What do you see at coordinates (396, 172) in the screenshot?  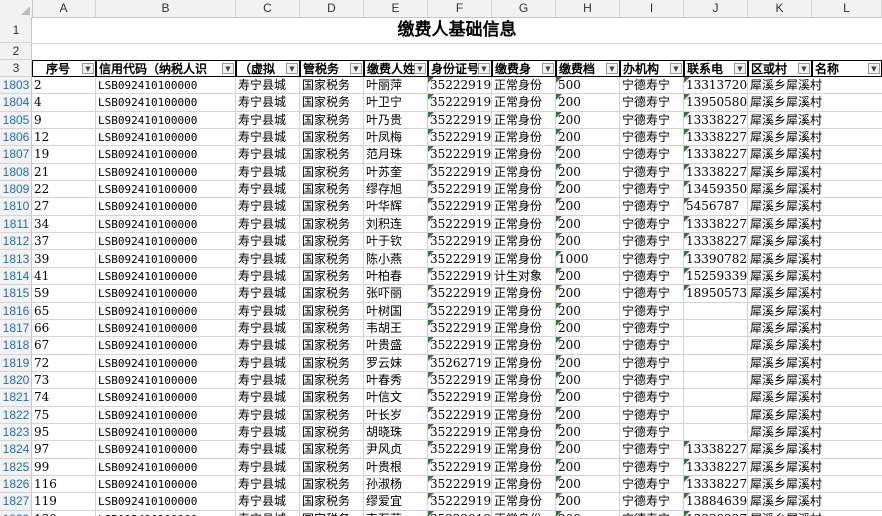 I see `cell-e: 叶苏奎` at bounding box center [396, 172].